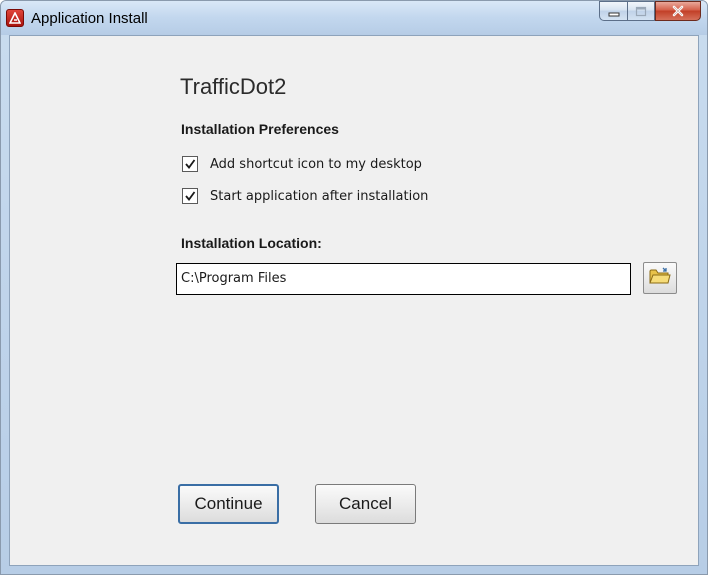 This screenshot has height=575, width=708. I want to click on folder-icon, so click(660, 278).